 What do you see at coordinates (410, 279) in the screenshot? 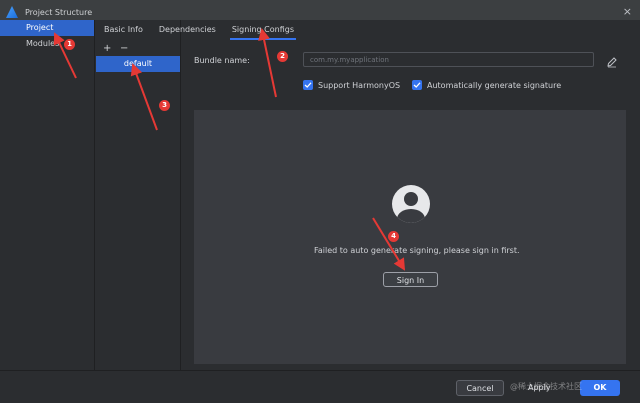
I see `sign-in-button: Sign In` at bounding box center [410, 279].